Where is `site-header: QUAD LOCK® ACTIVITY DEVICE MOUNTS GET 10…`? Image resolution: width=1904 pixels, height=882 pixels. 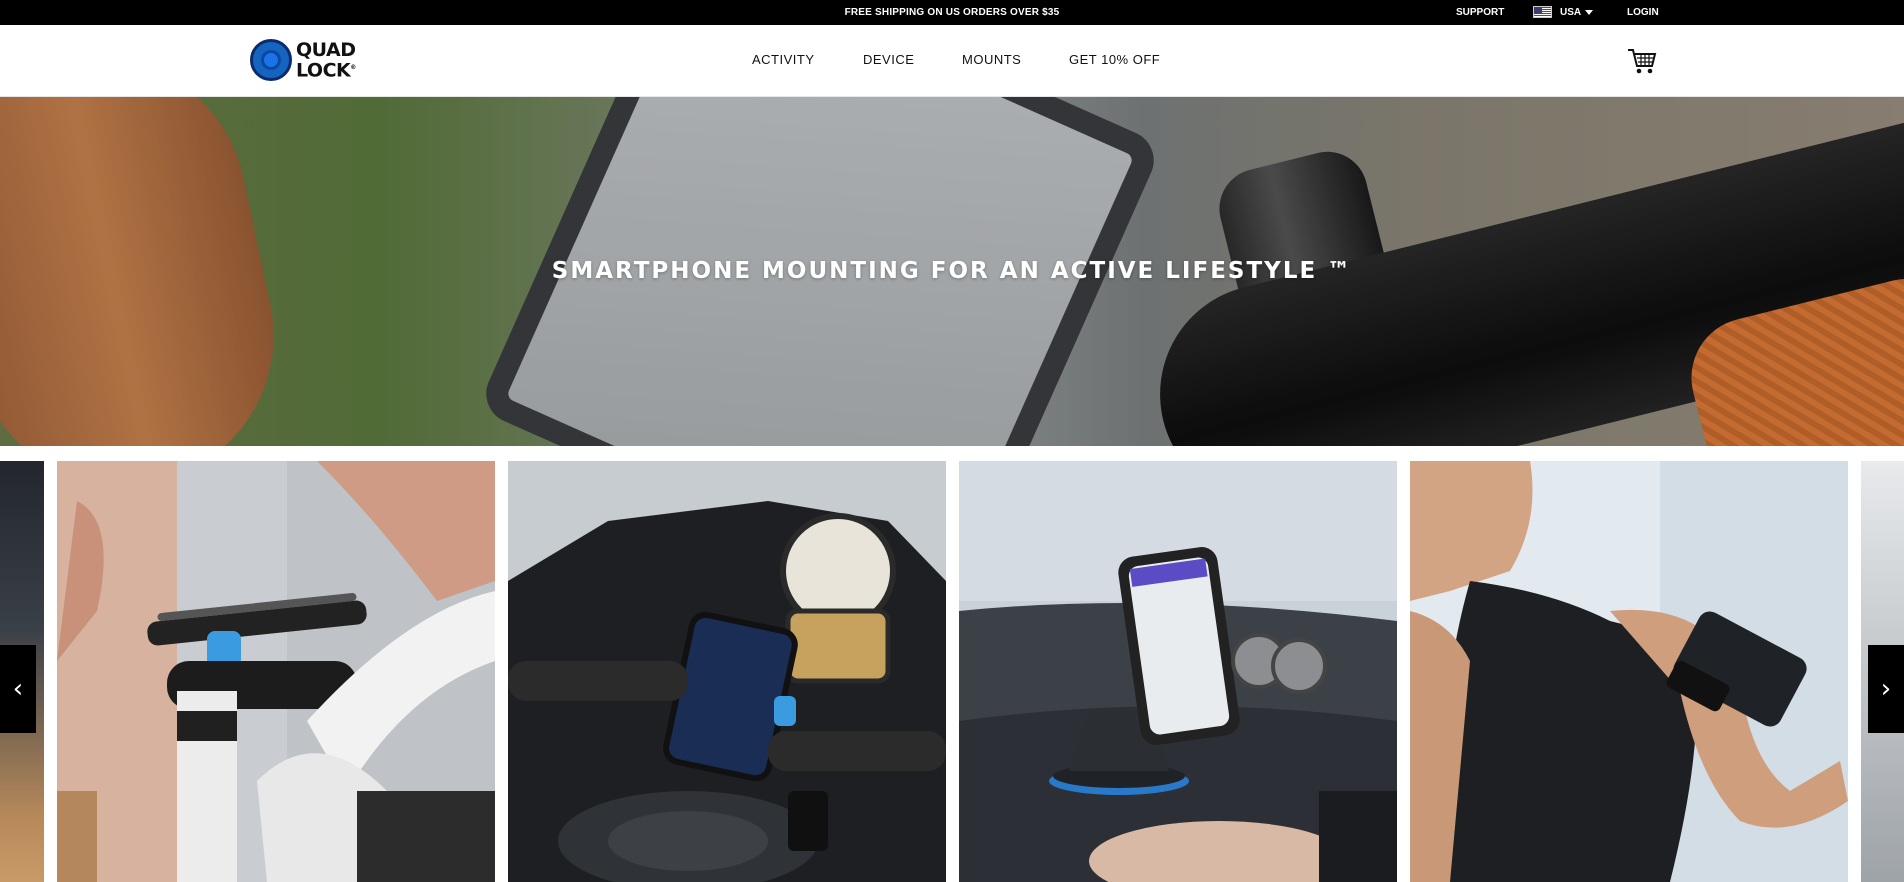
site-header: QUAD LOCK® ACTIVITY DEVICE MOUNTS GET 10… is located at coordinates (952, 61).